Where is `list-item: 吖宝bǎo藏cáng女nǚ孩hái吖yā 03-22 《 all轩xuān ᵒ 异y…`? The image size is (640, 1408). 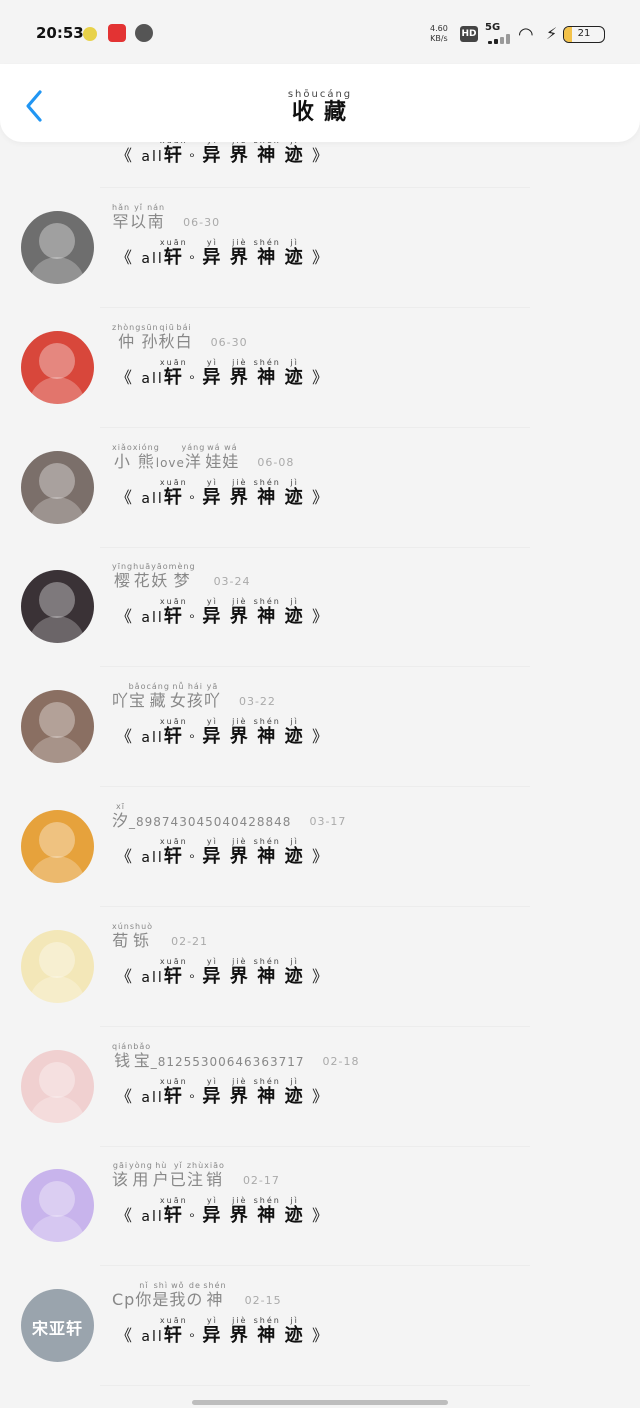
list-item: 吖宝bǎo藏cáng女nǚ孩hái吖yā 03-22 《 all轩xuān ᵒ 异y… is located at coordinates (320, 727).